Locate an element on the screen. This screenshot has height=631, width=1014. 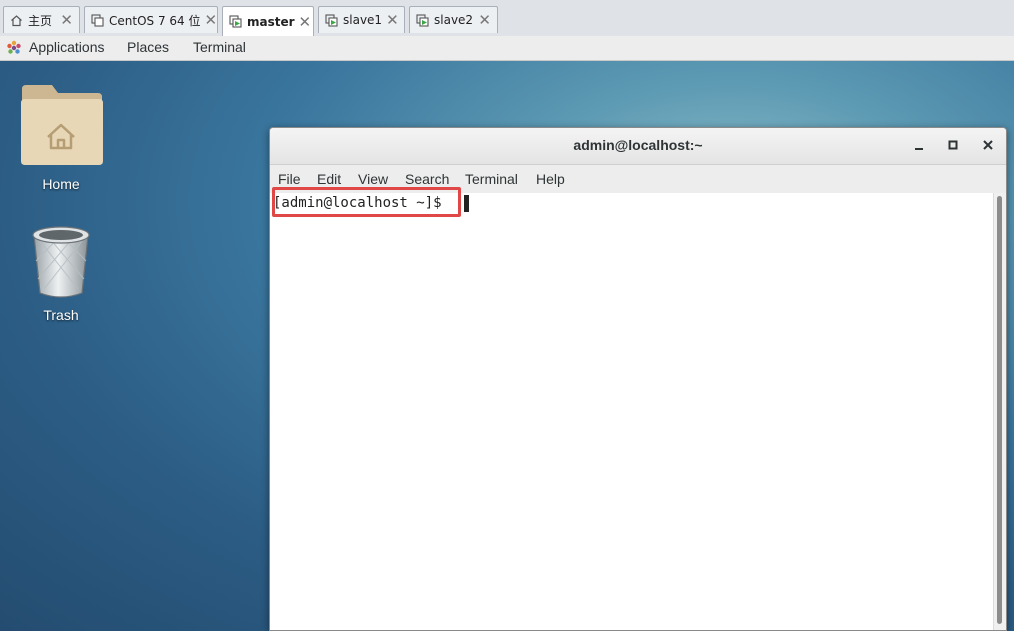
places-menu: Places is located at coordinates (148, 47).